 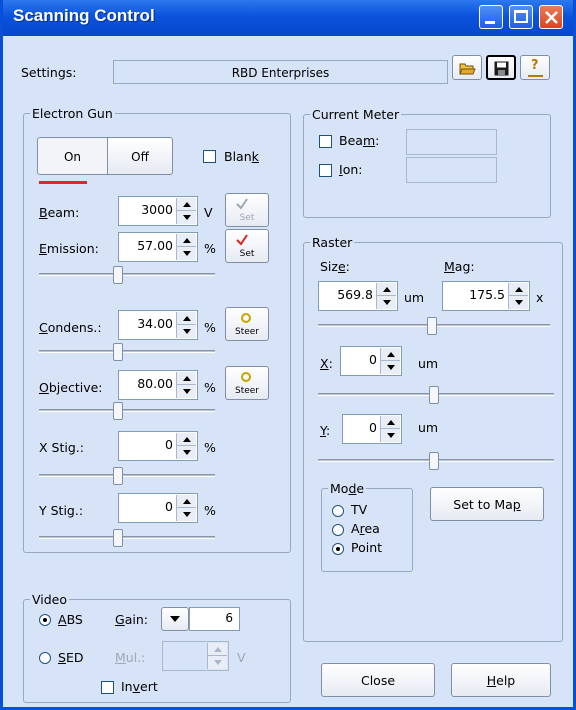 I want to click on ystig-input: 0, so click(x=158, y=508).